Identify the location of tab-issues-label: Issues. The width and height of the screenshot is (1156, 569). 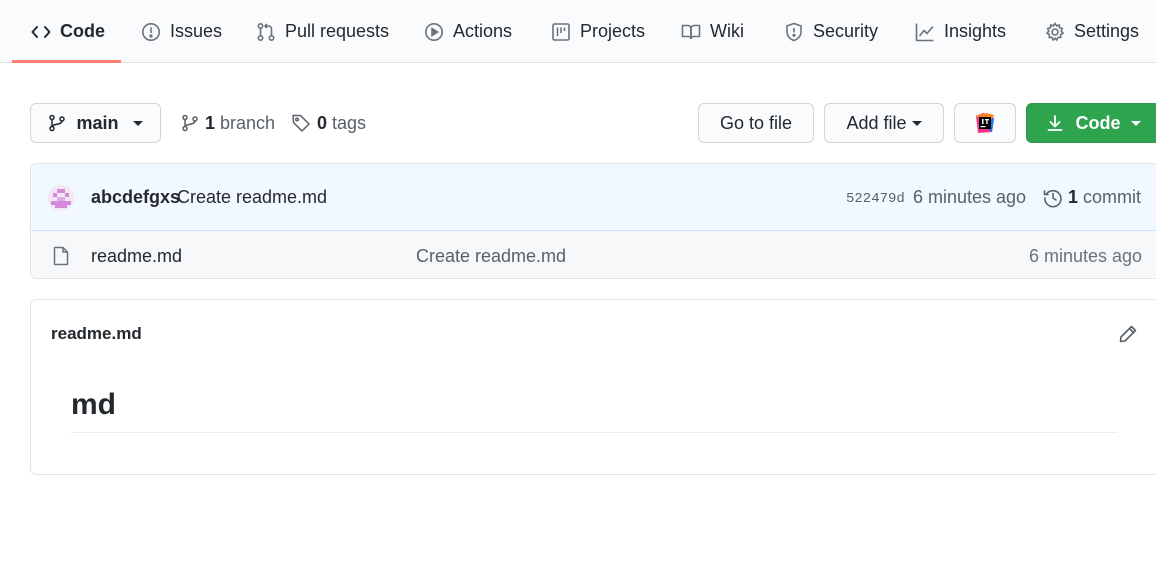
(196, 31).